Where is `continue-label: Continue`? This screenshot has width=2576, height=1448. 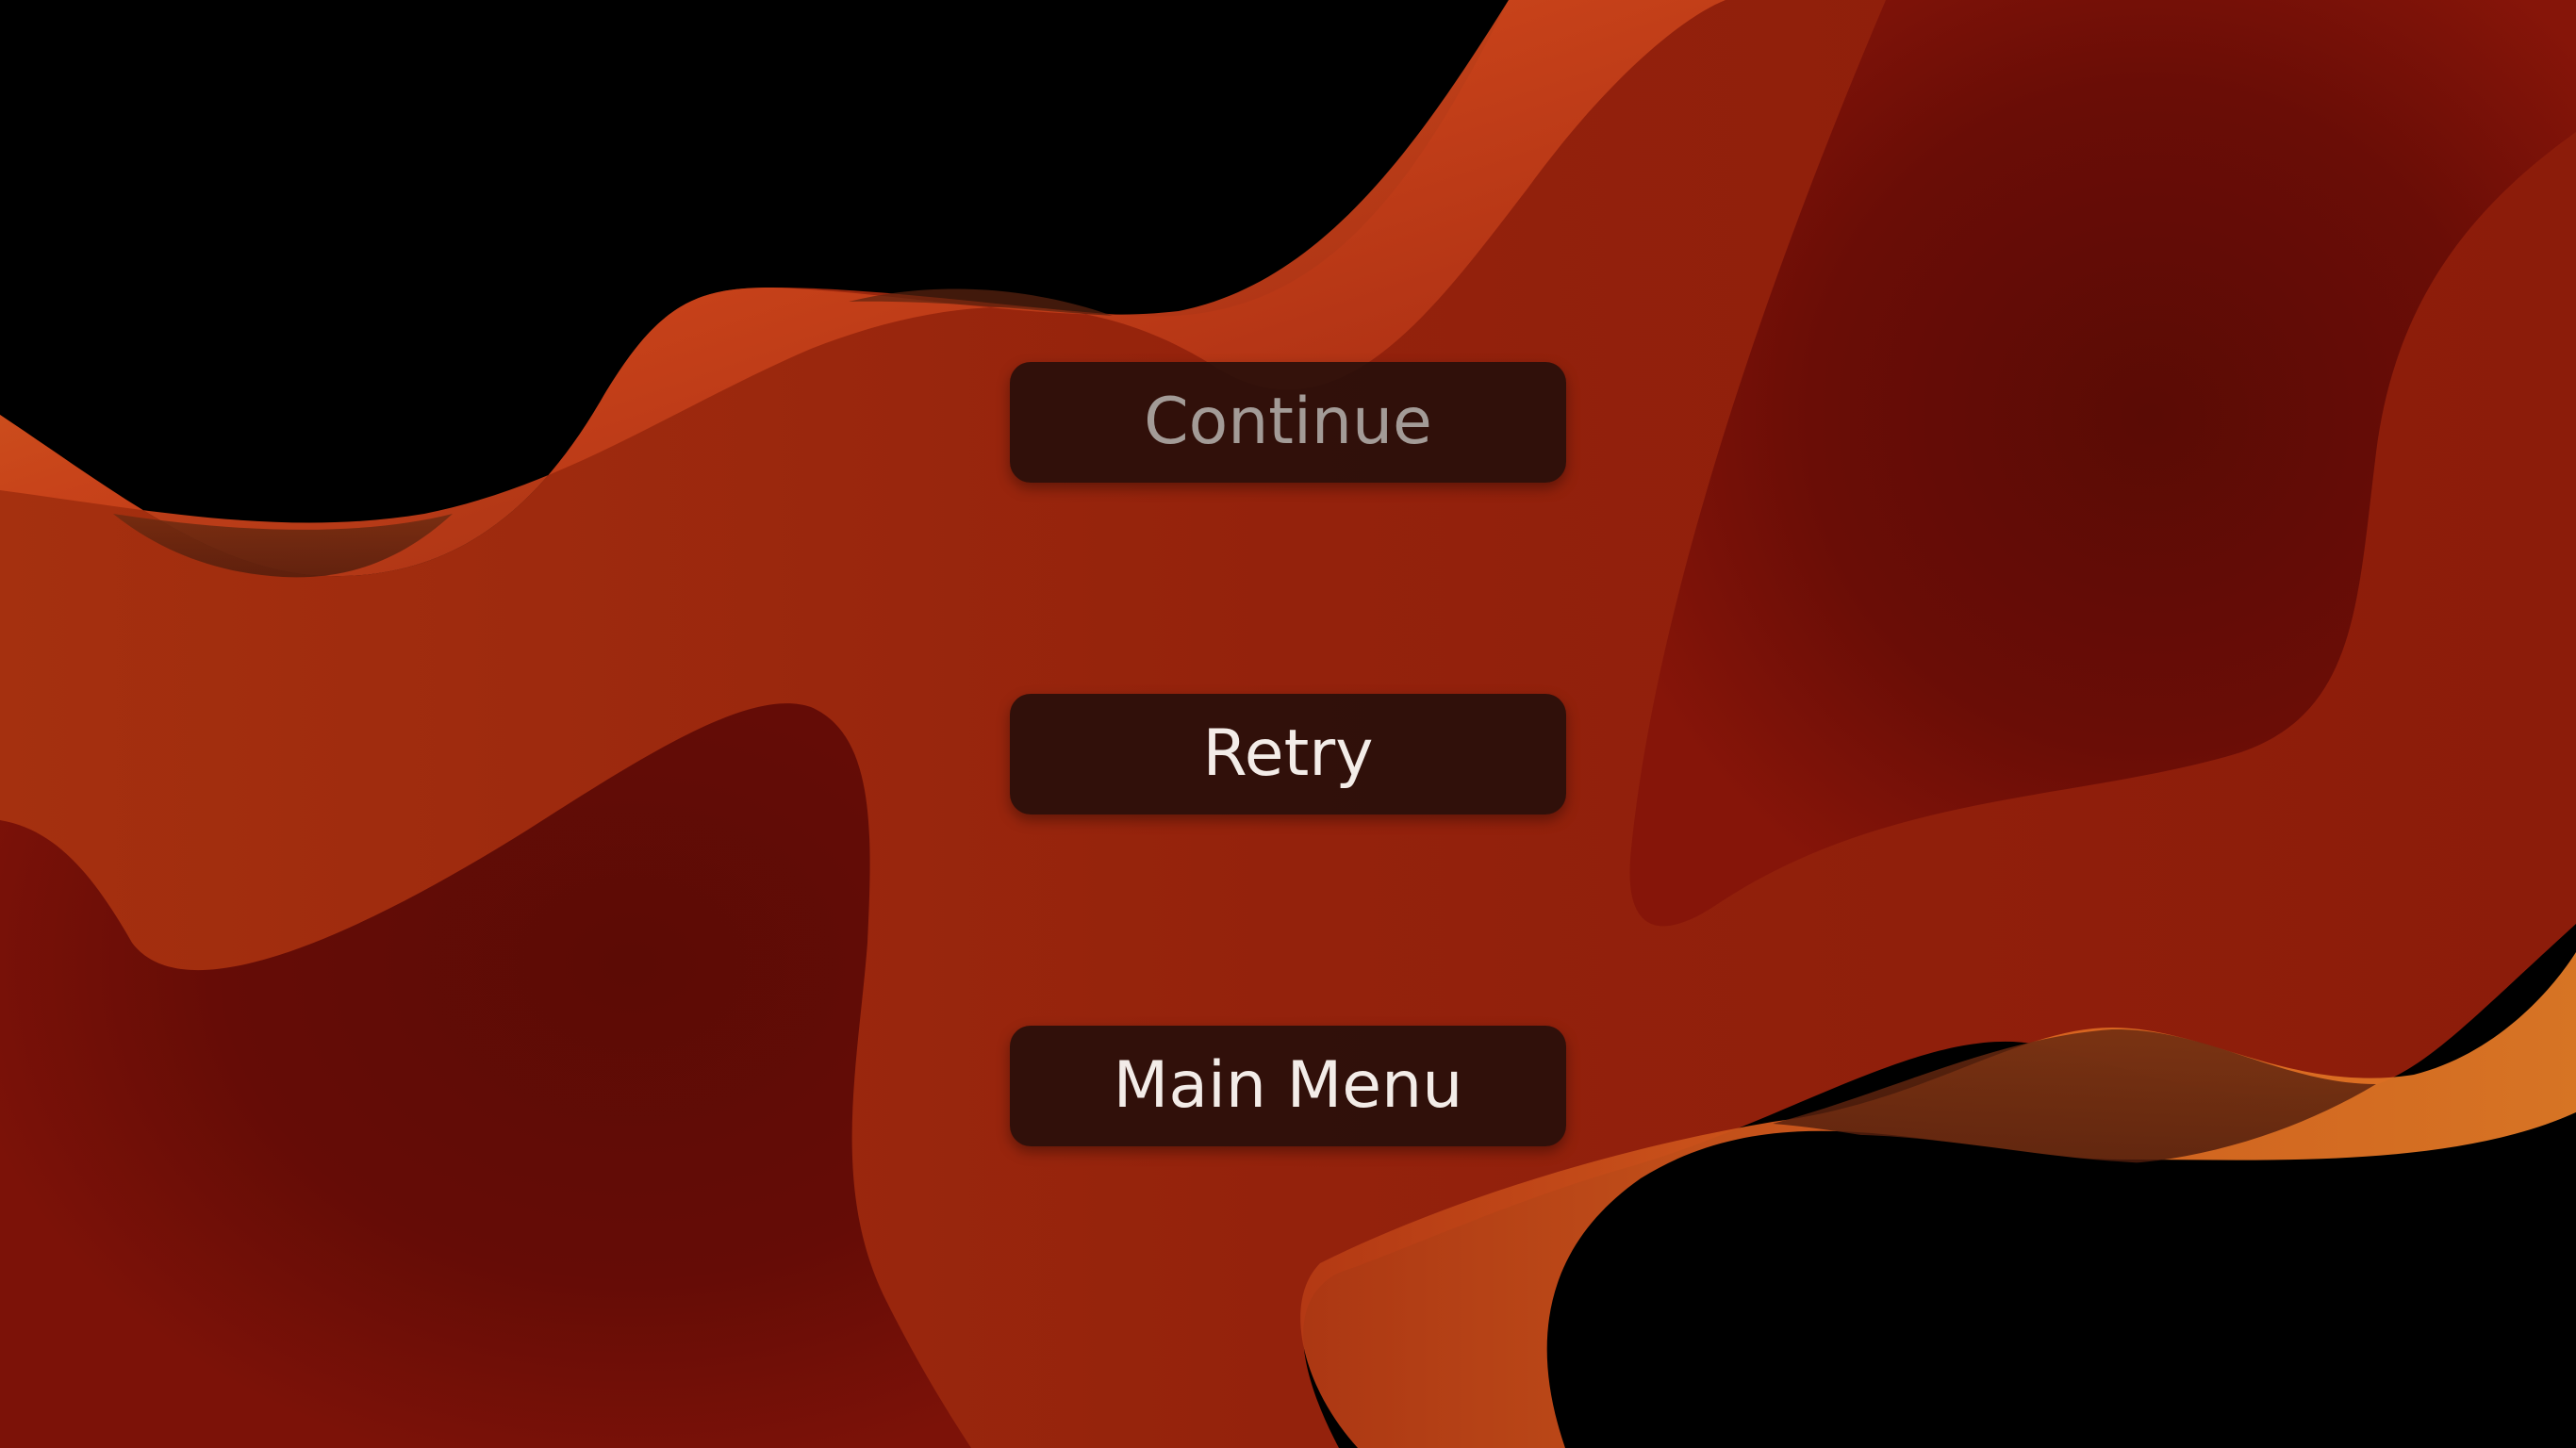
continue-label: Continue is located at coordinates (1288, 422).